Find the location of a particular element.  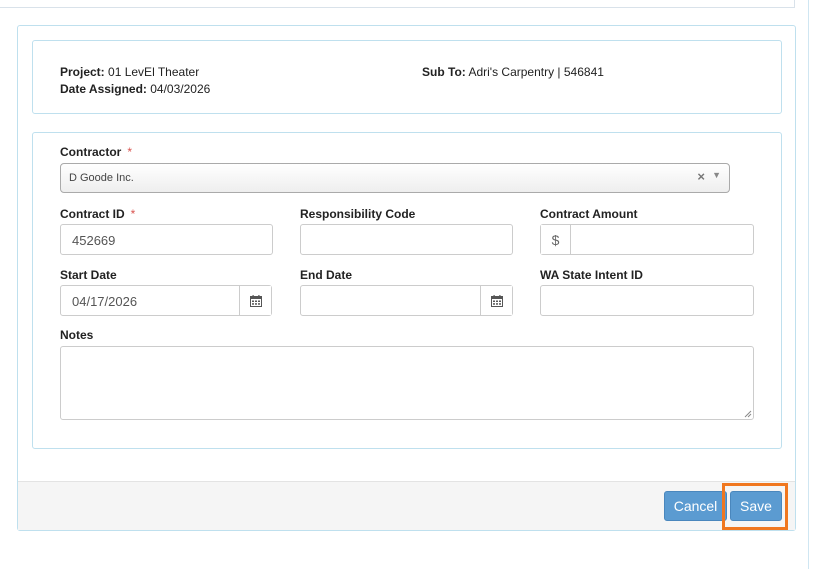

start-date-input: 04/17/2026 is located at coordinates (166, 300).